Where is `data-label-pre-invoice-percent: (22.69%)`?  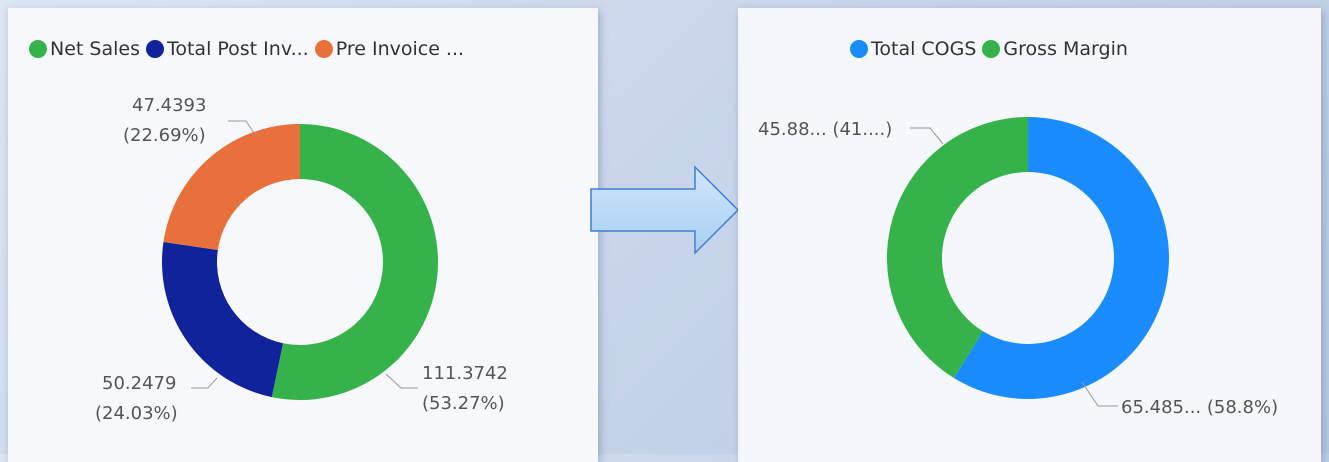
data-label-pre-invoice-percent: (22.69%) is located at coordinates (164, 135).